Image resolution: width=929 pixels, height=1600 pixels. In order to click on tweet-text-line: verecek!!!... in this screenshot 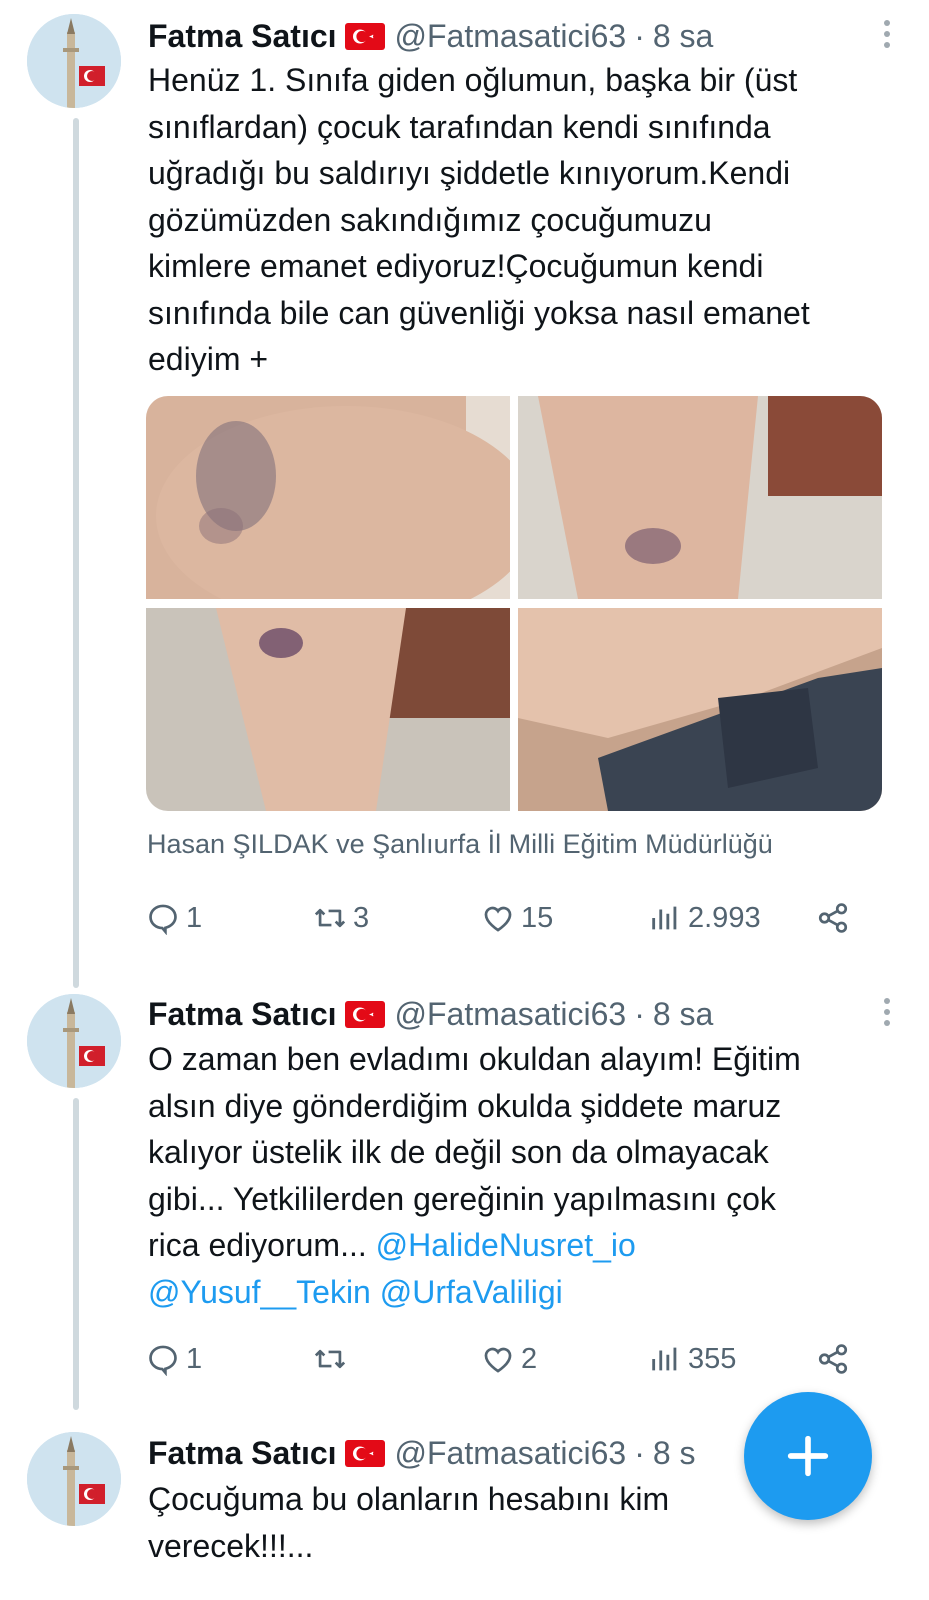, I will do `click(231, 1545)`.